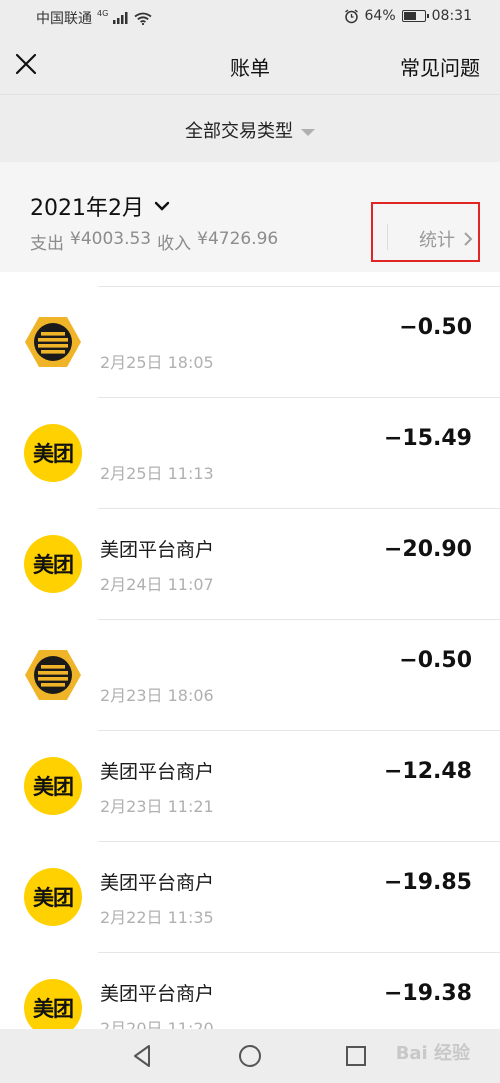  I want to click on carrier-label: 中国联通, so click(64, 19).